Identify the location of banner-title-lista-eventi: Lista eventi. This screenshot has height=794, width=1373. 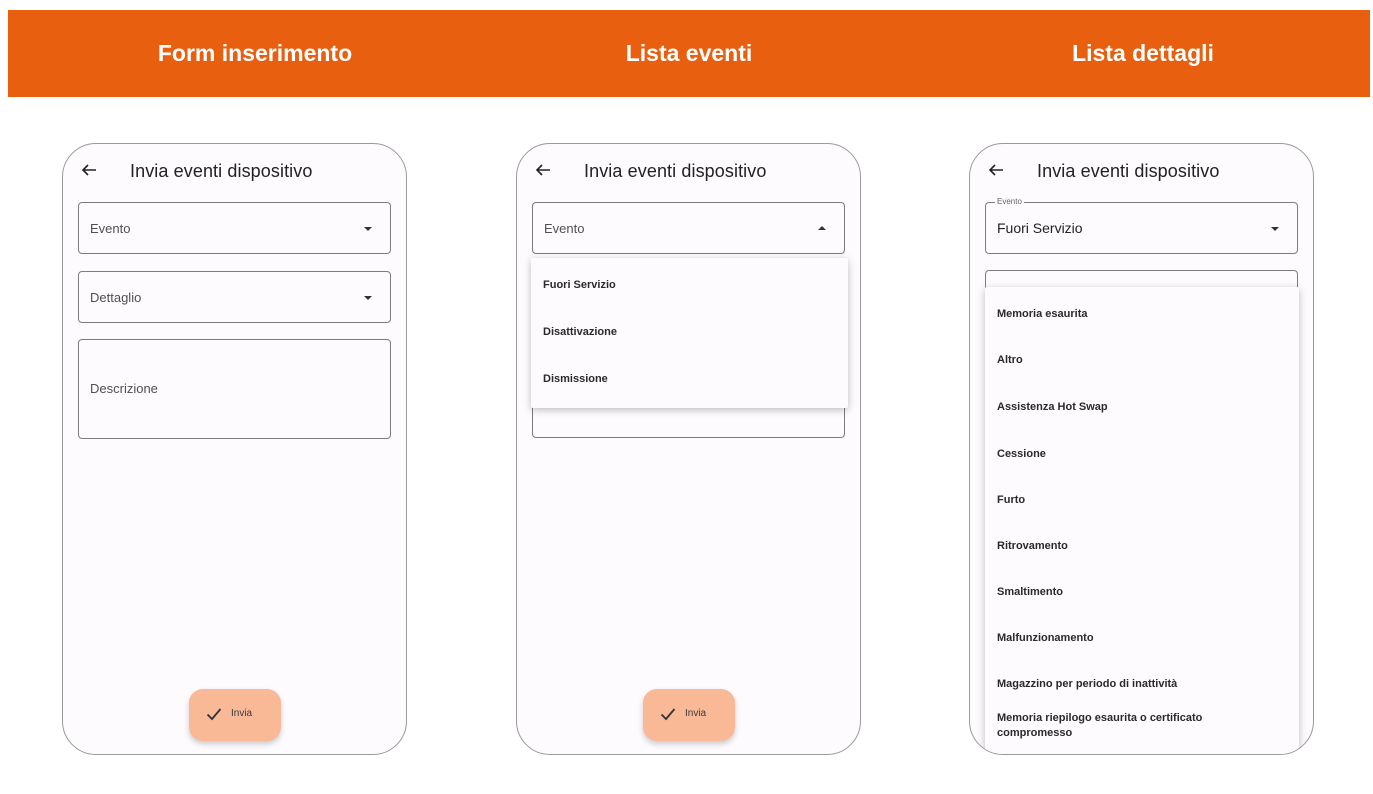
(689, 53).